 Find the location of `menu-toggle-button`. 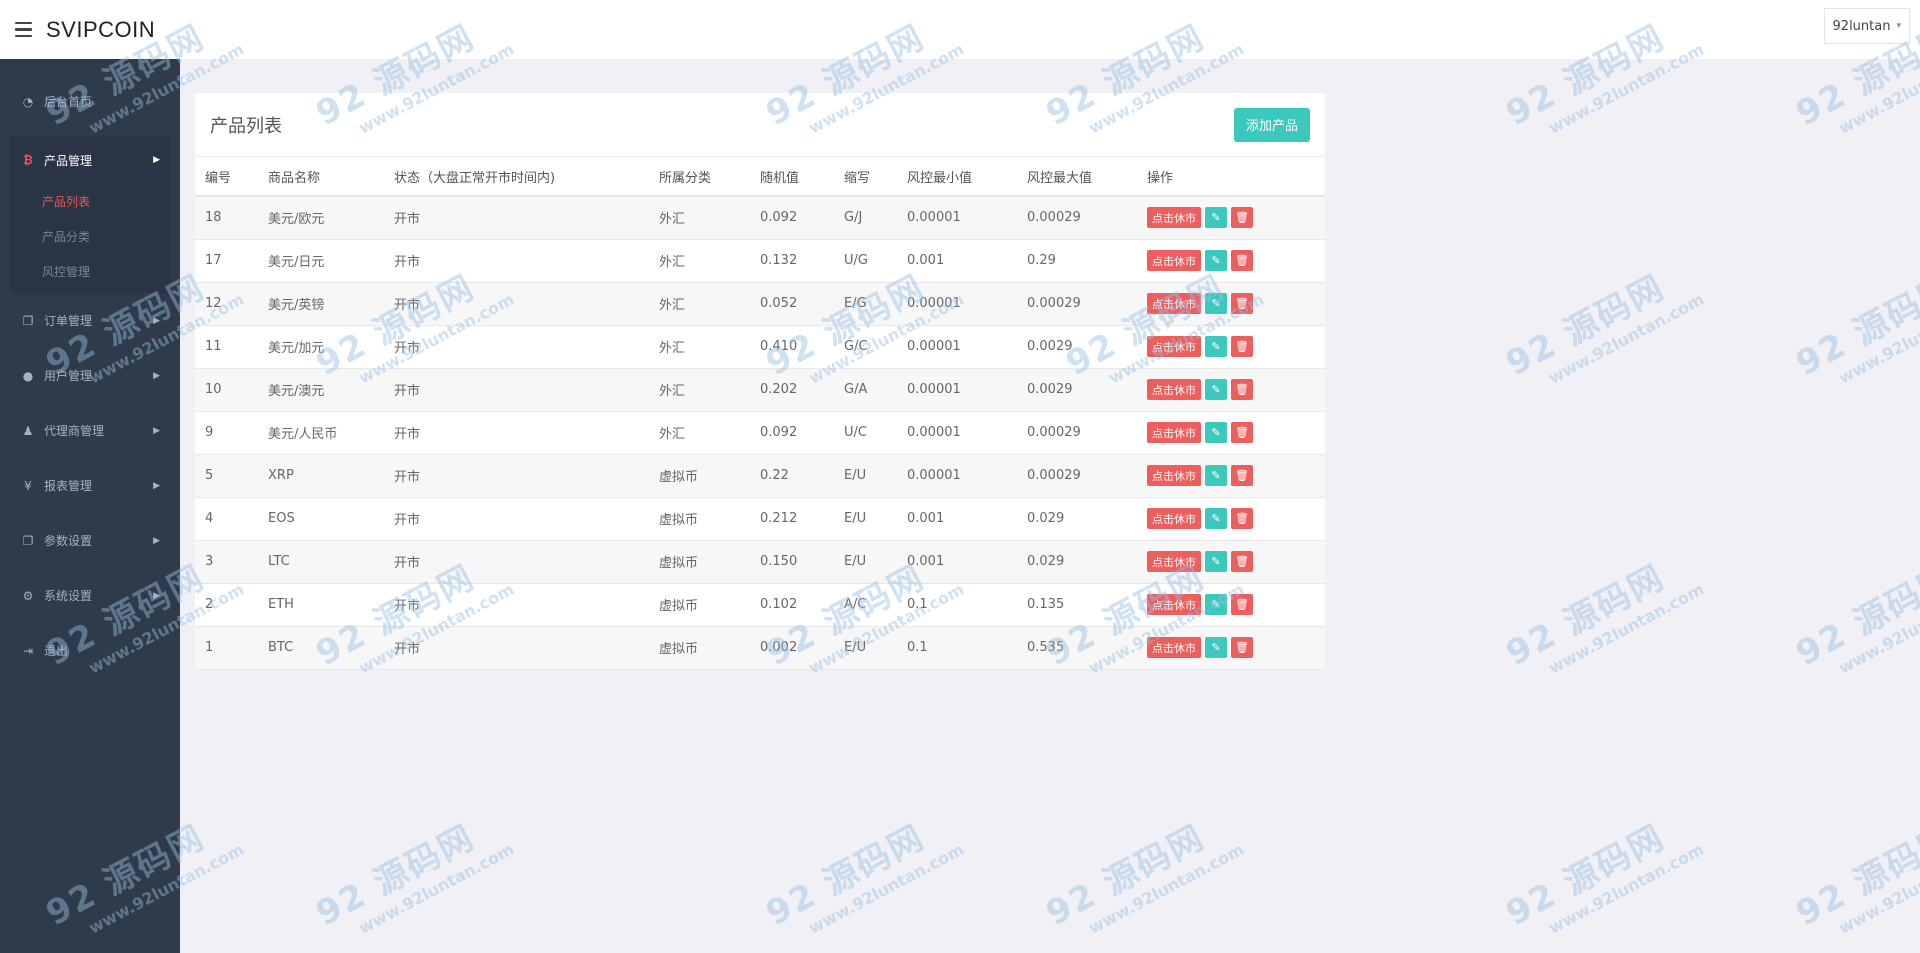

menu-toggle-button is located at coordinates (23, 29).